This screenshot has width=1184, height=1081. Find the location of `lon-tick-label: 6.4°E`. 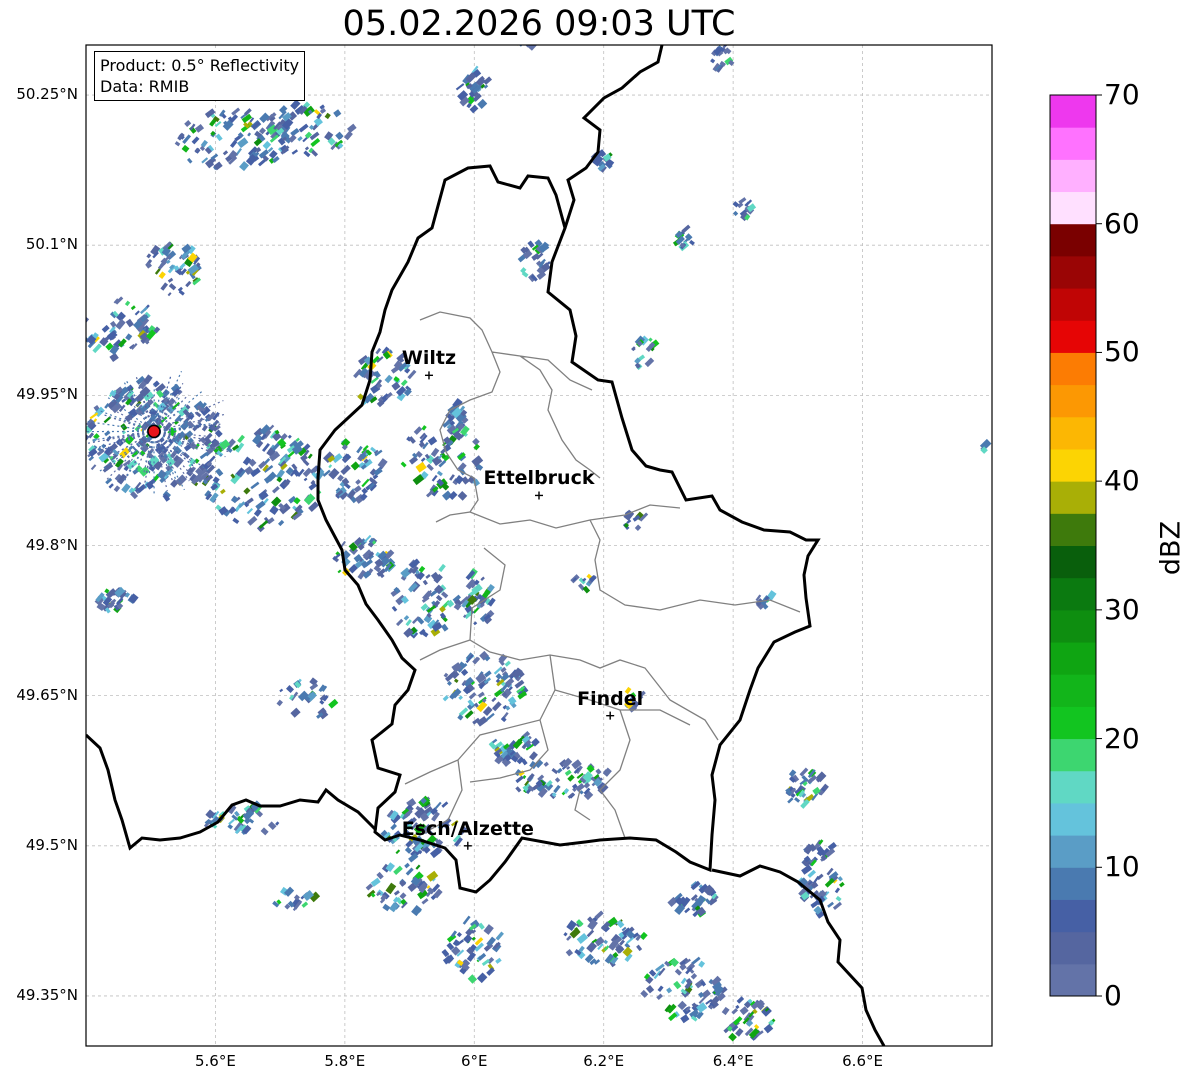

lon-tick-label: 6.4°E is located at coordinates (733, 1061).